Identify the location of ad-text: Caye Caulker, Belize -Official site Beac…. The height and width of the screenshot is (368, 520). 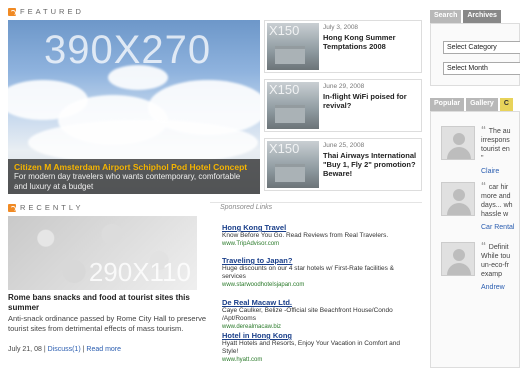
(307, 314).